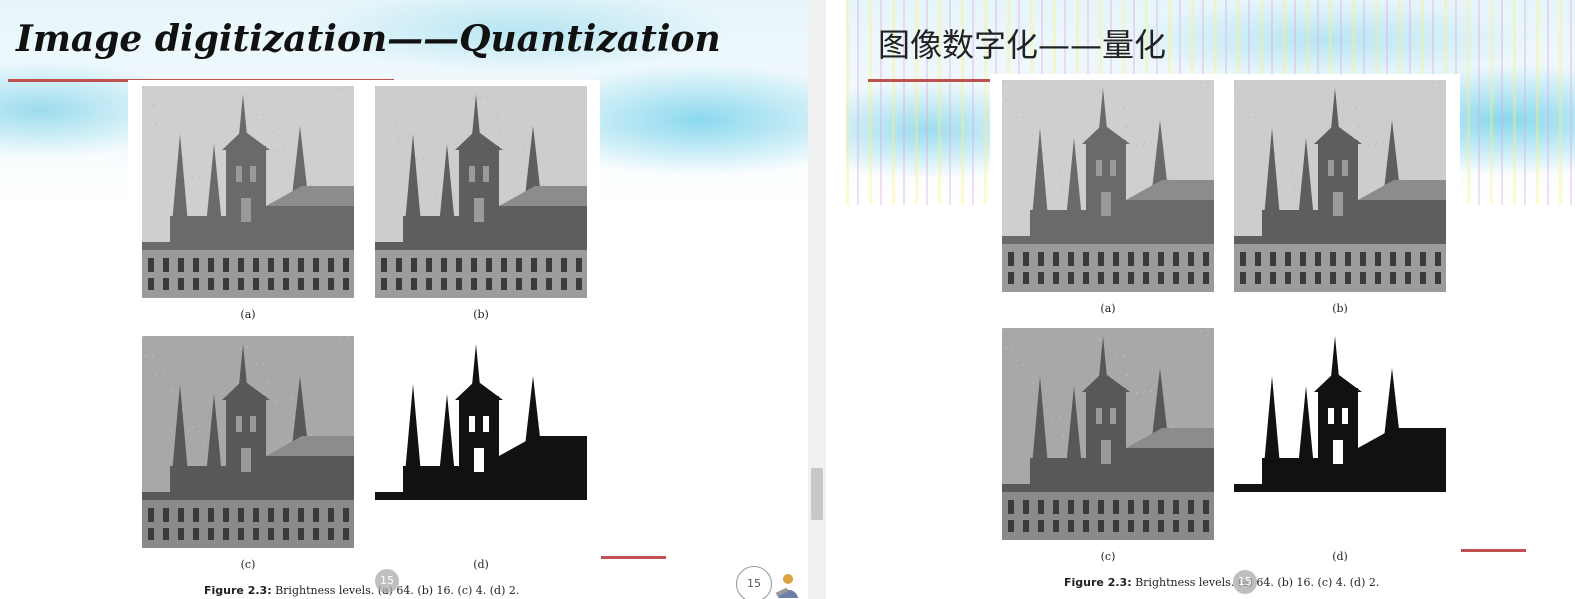 This screenshot has width=1575, height=599. I want to click on slide-title: Image digitization——Quantization, so click(368, 39).